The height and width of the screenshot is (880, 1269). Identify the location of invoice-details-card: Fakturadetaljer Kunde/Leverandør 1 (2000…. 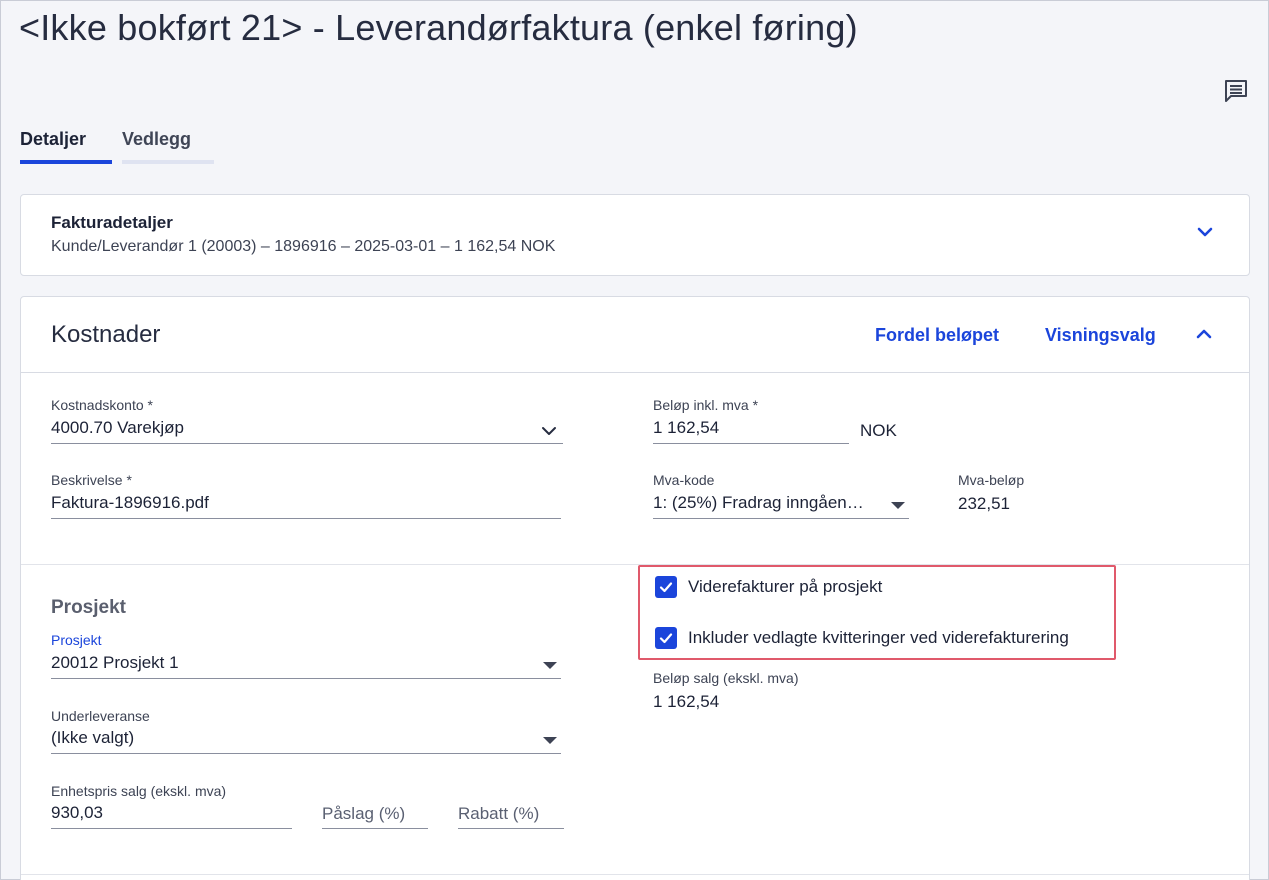
(635, 235).